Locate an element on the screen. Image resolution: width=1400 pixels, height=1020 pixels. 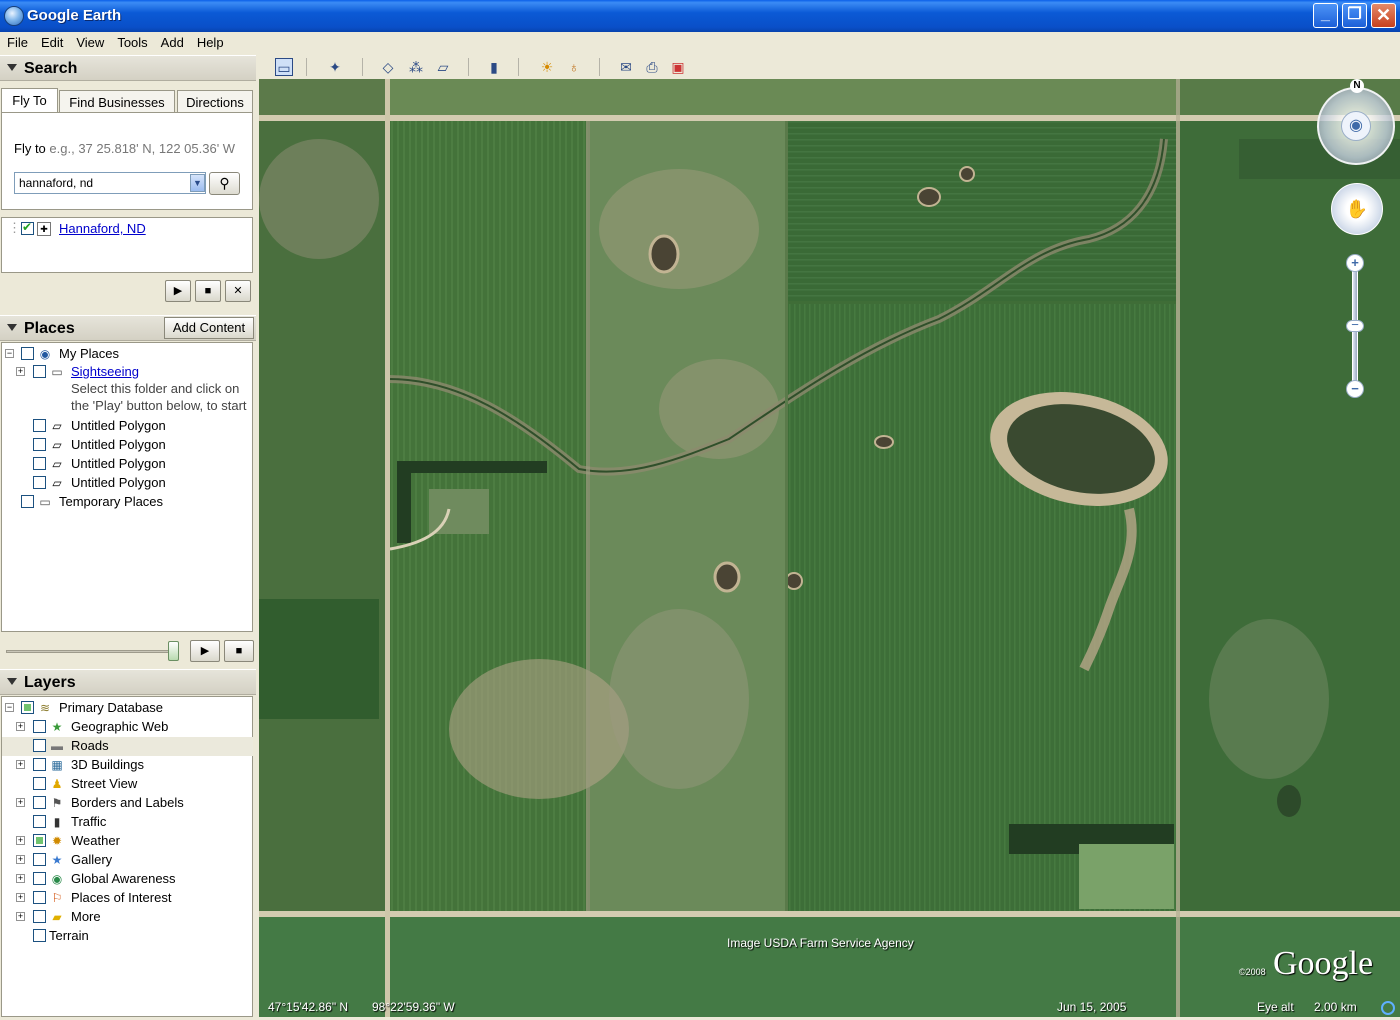
play-button: ▶ is located at coordinates (178, 291).